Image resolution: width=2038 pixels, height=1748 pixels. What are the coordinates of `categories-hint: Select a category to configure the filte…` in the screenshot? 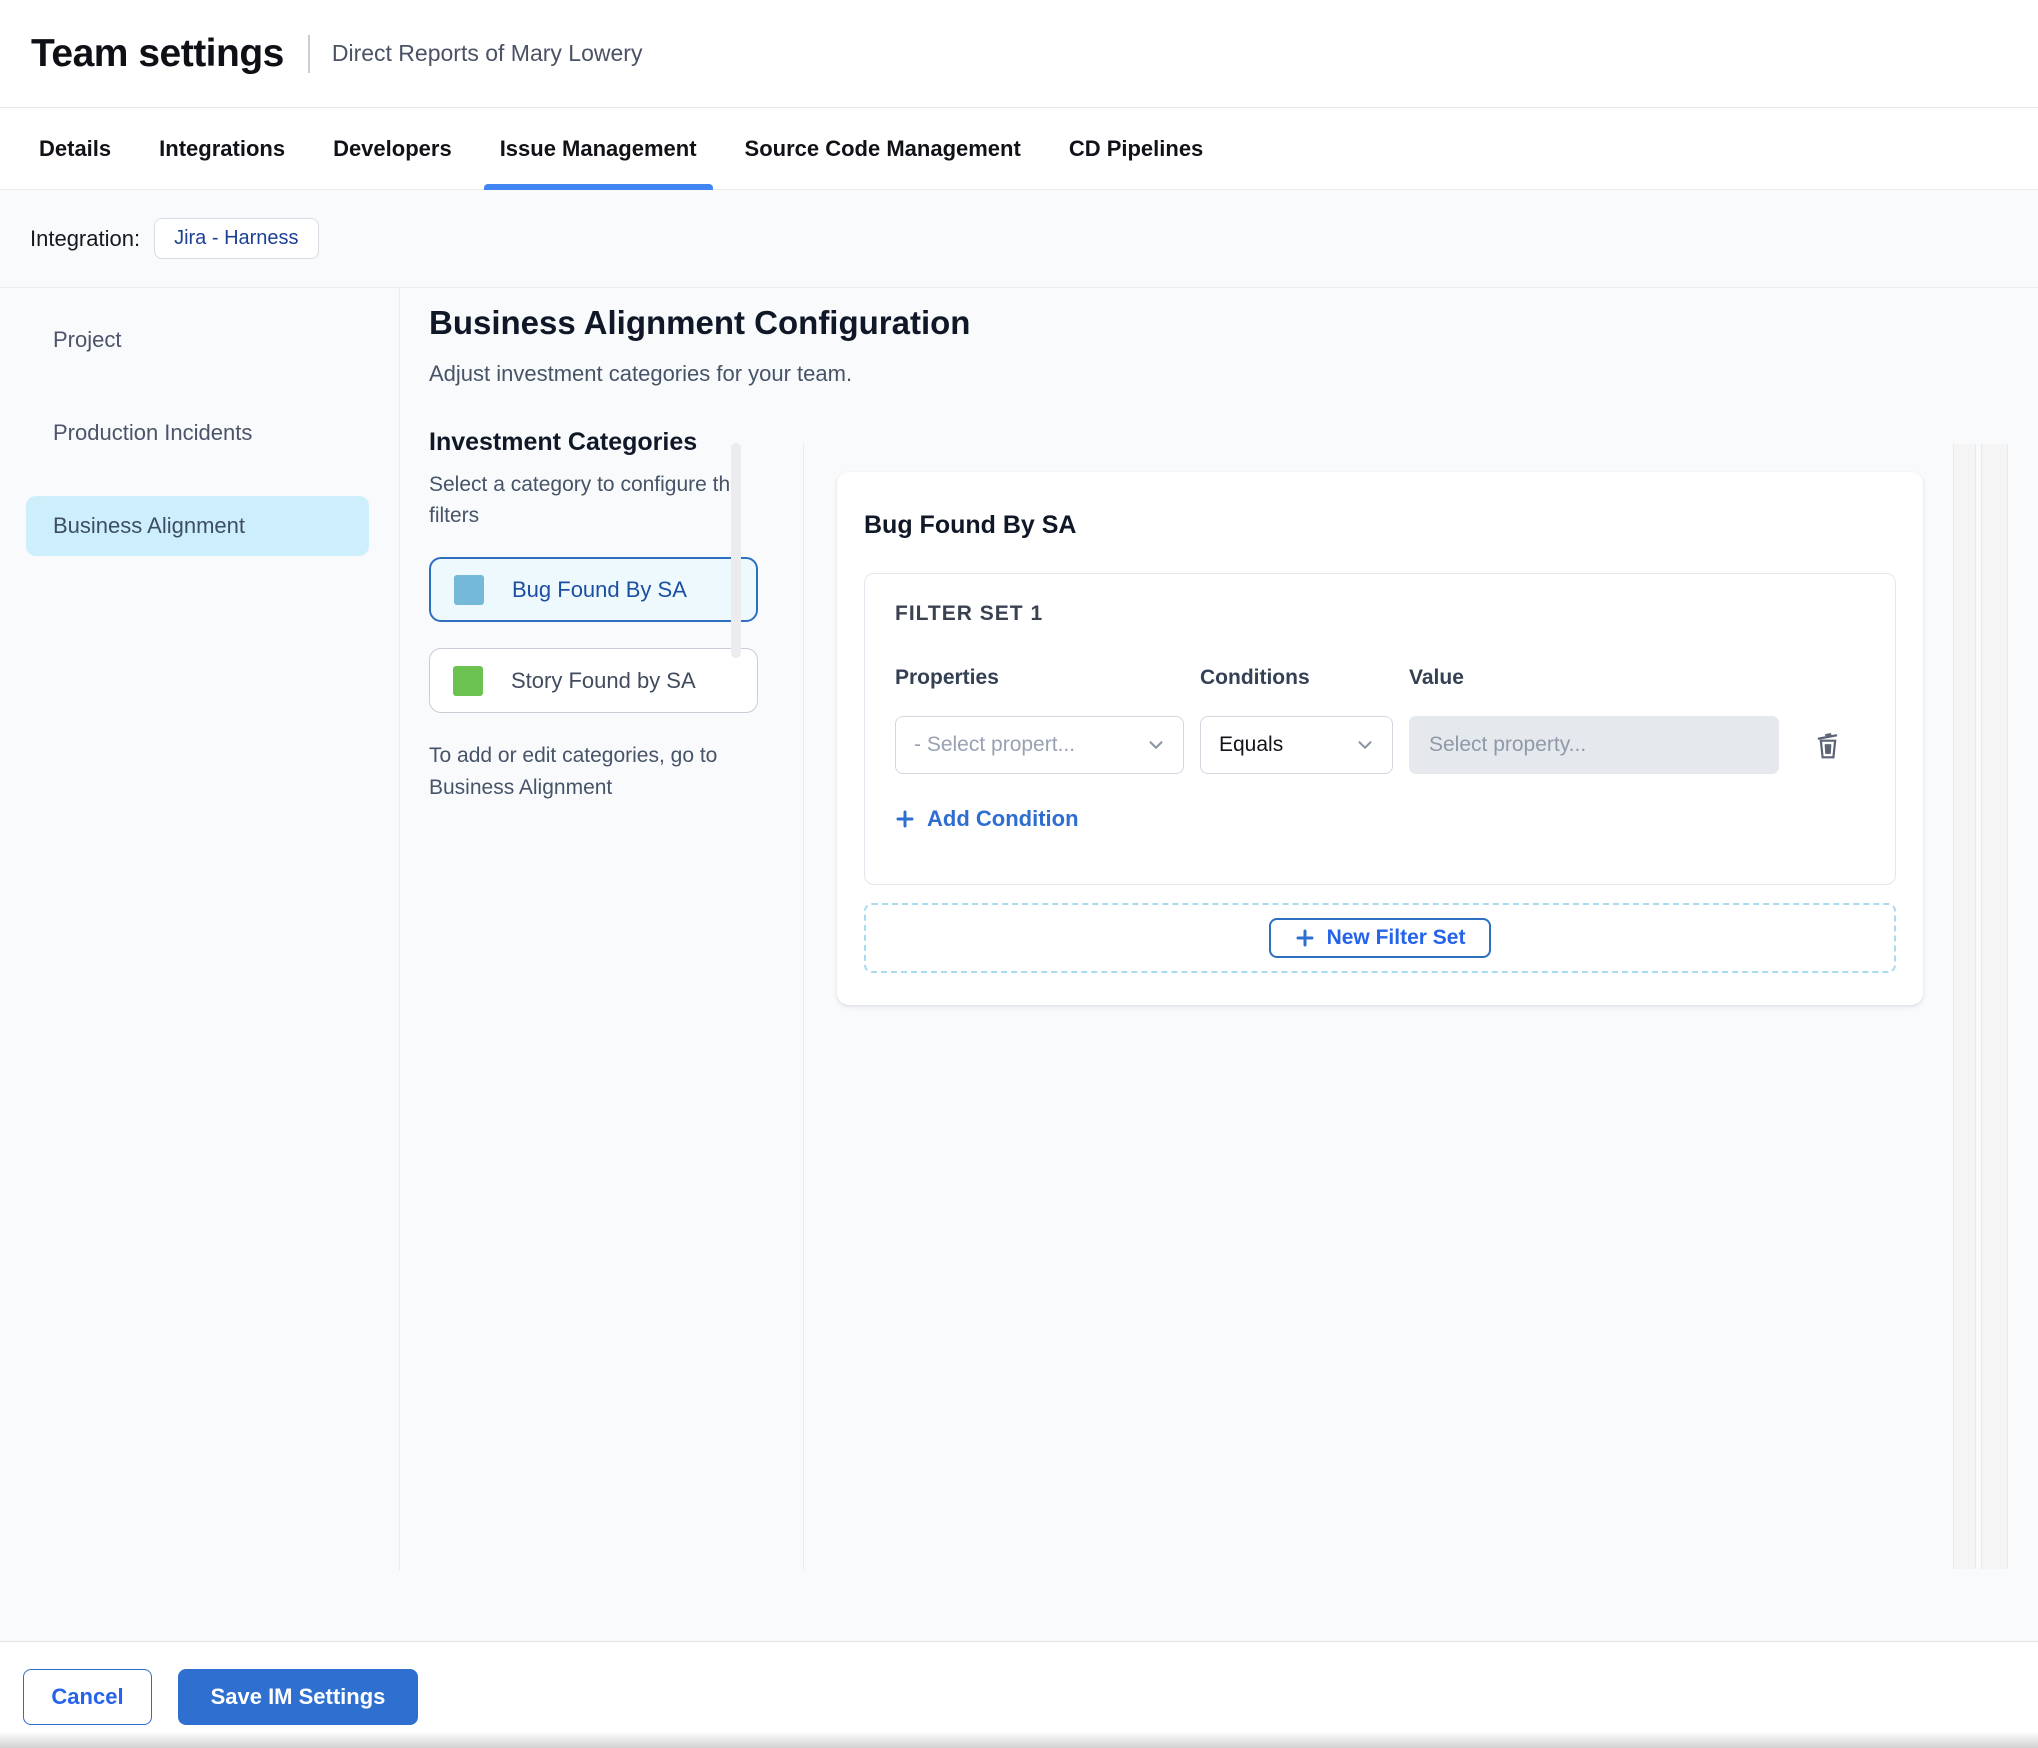 It's located at (585, 500).